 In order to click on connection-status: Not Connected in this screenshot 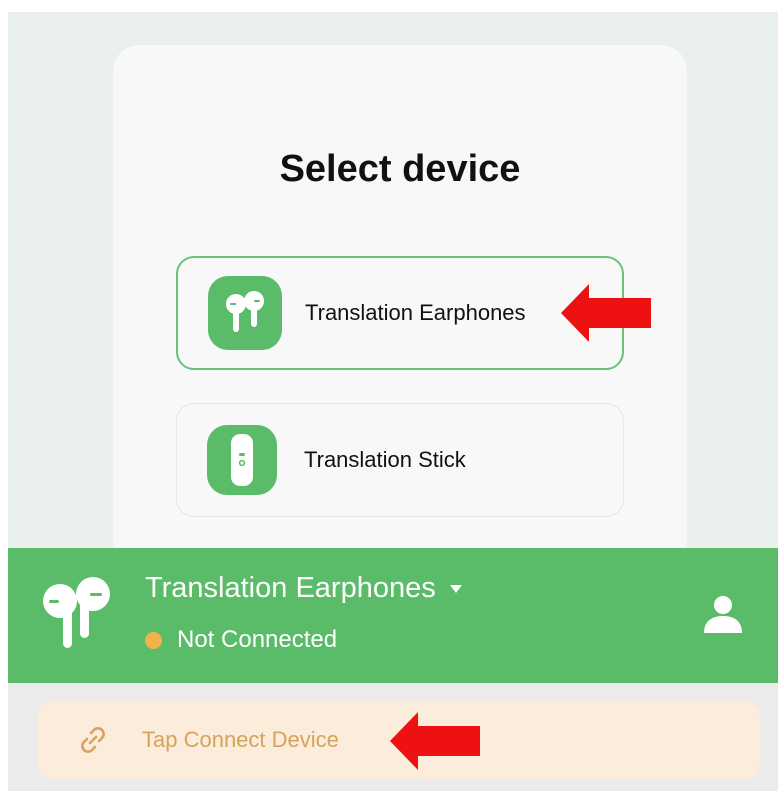, I will do `click(241, 640)`.